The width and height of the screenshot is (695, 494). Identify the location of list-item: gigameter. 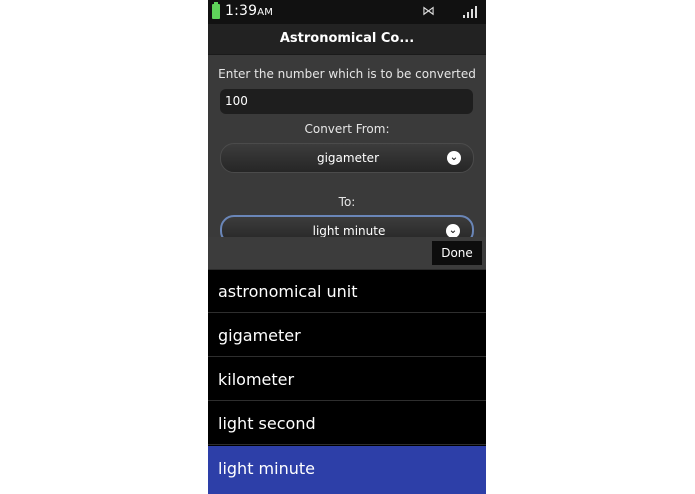
(347, 335).